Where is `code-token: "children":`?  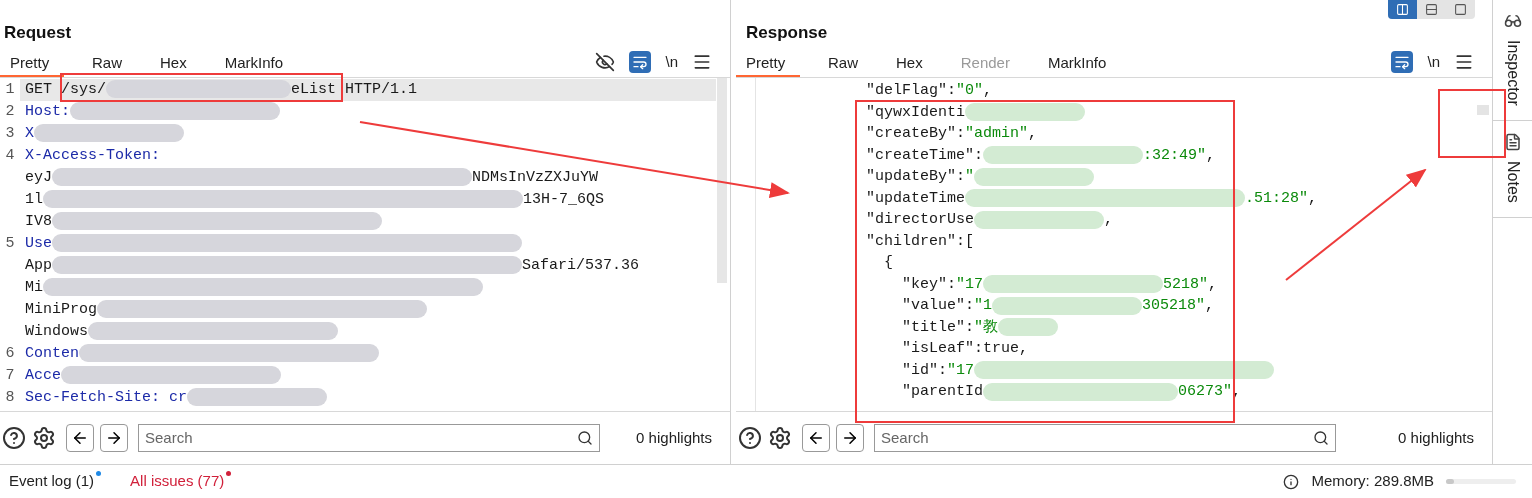
code-token: "children": is located at coordinates (916, 241).